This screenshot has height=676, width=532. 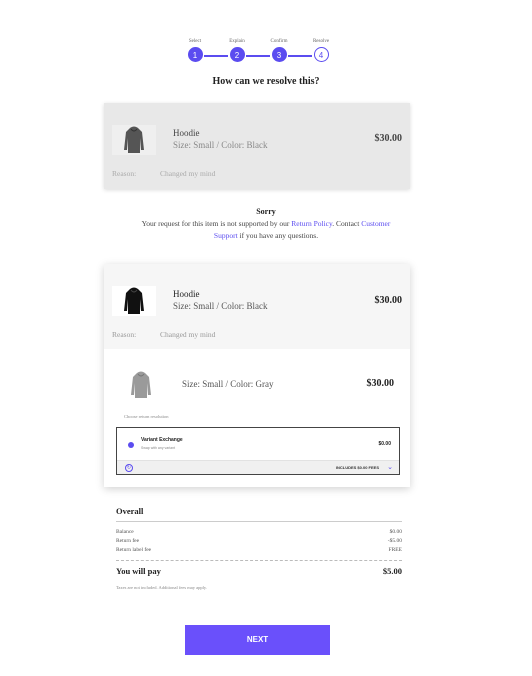 I want to click on step-label: Select, so click(x=195, y=41).